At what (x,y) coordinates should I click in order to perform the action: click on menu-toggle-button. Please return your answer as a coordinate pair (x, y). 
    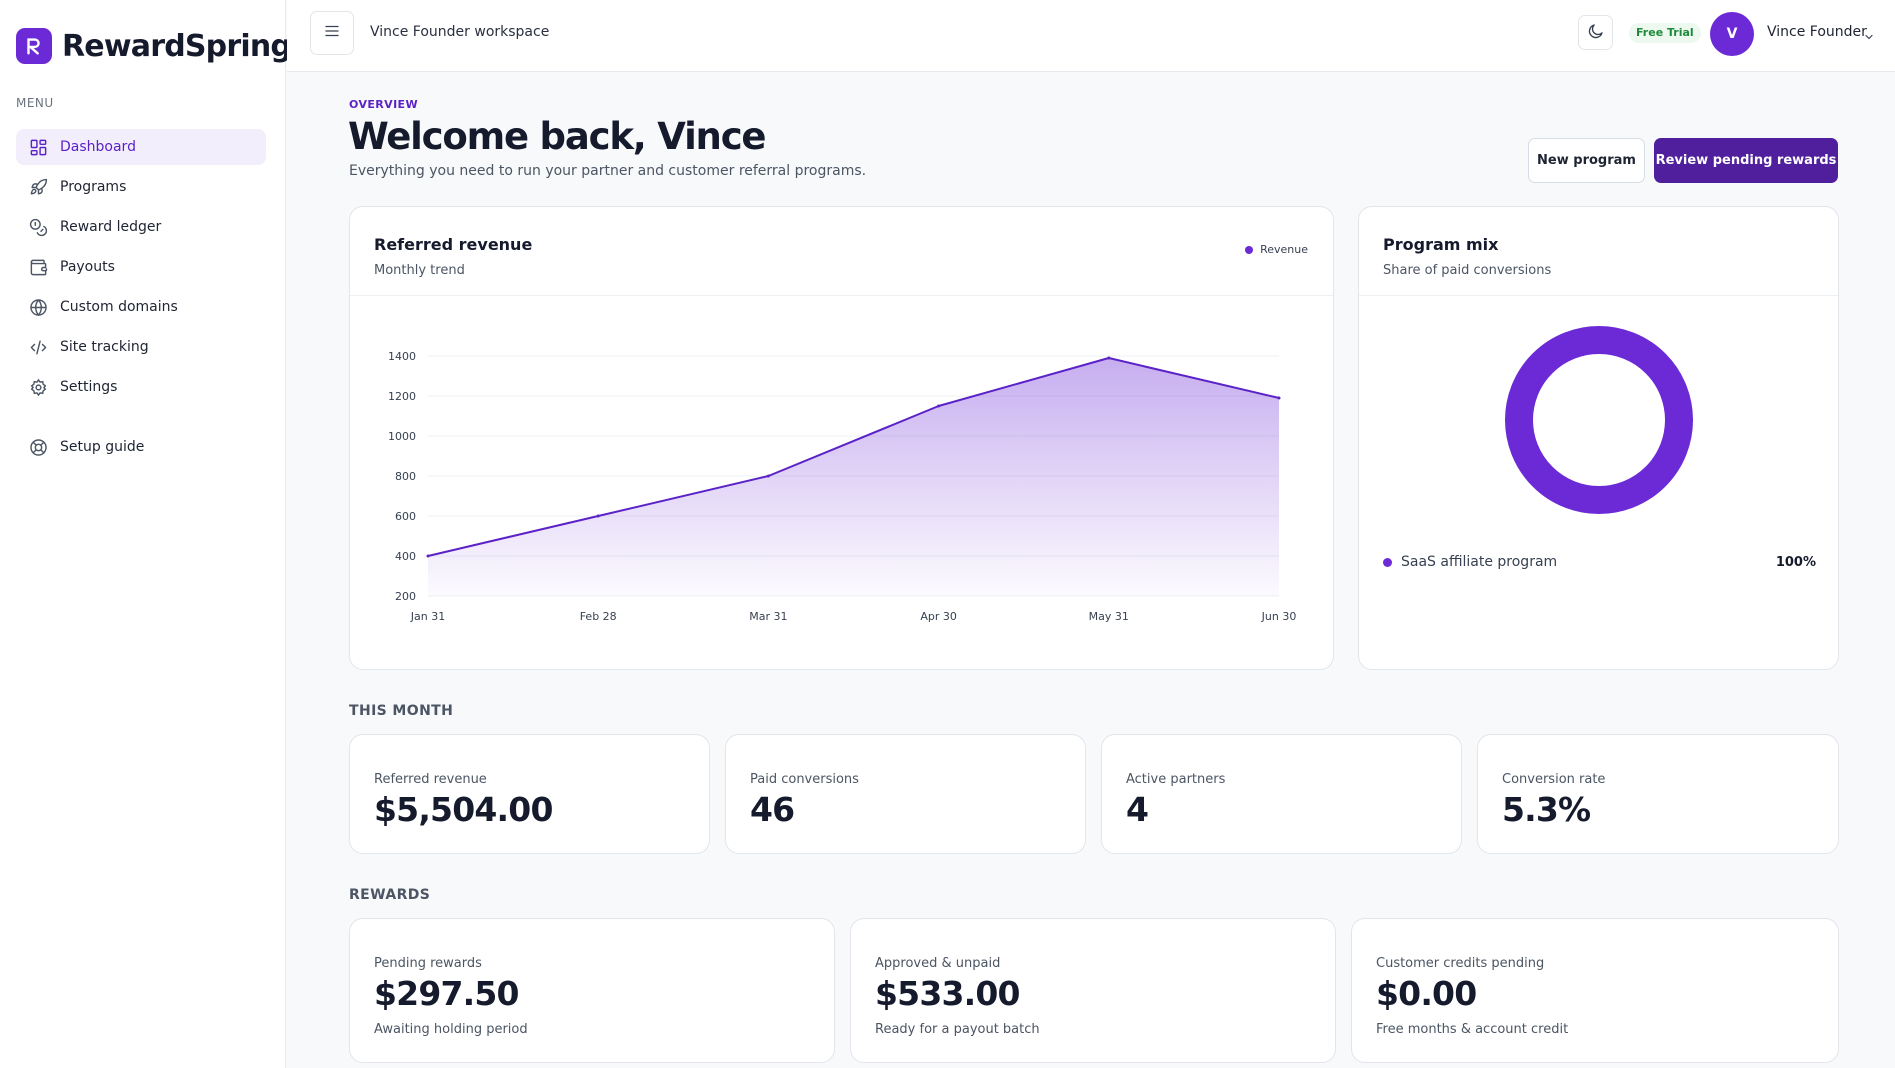
    Looking at the image, I should click on (332, 33).